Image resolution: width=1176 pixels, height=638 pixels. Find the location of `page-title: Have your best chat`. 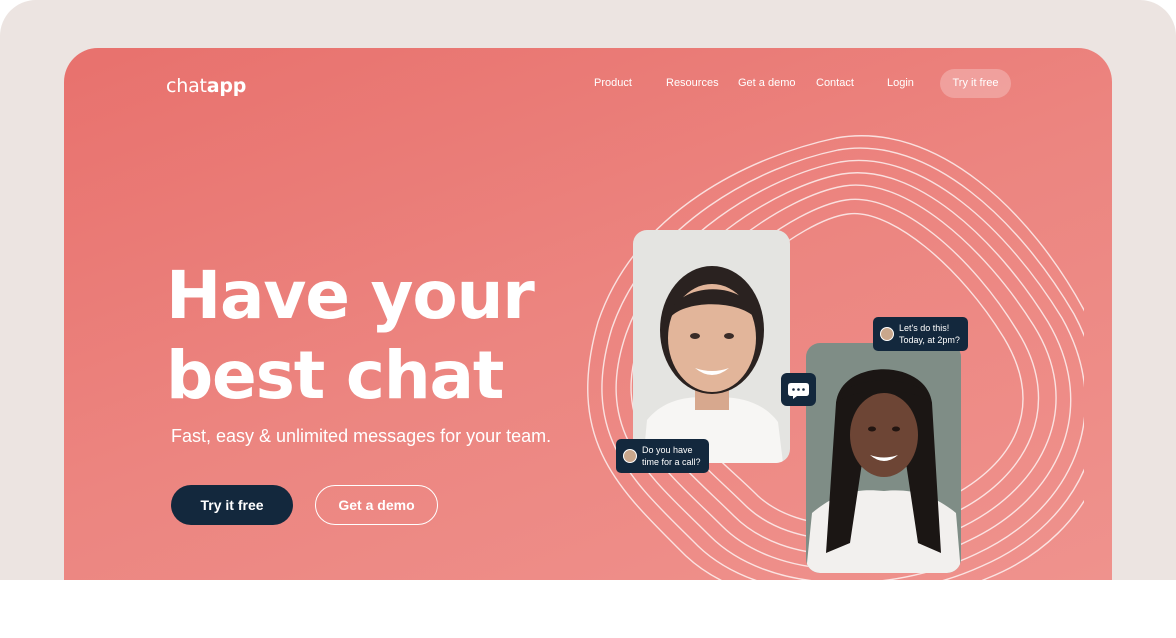

page-title: Have your best chat is located at coordinates (350, 336).